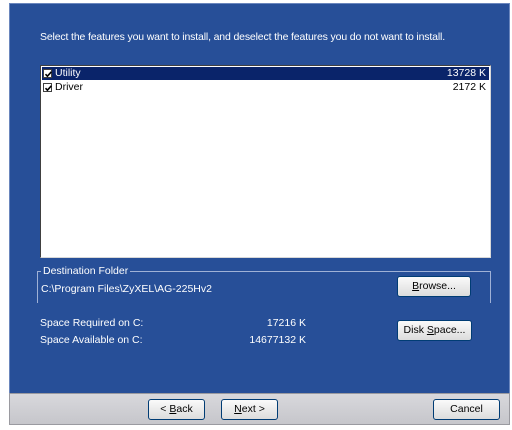 Image resolution: width=512 pixels, height=430 pixels. What do you see at coordinates (286, 323) in the screenshot?
I see `space-required-value: 17216 K` at bounding box center [286, 323].